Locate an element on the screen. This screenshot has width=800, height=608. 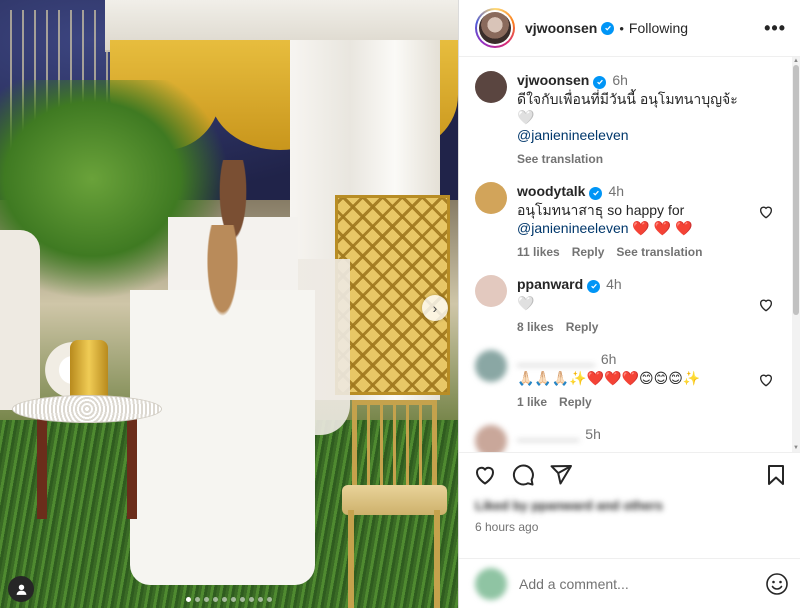
comment-text: อนุโมทนาสาธุ so happy for is located at coordinates (601, 210).